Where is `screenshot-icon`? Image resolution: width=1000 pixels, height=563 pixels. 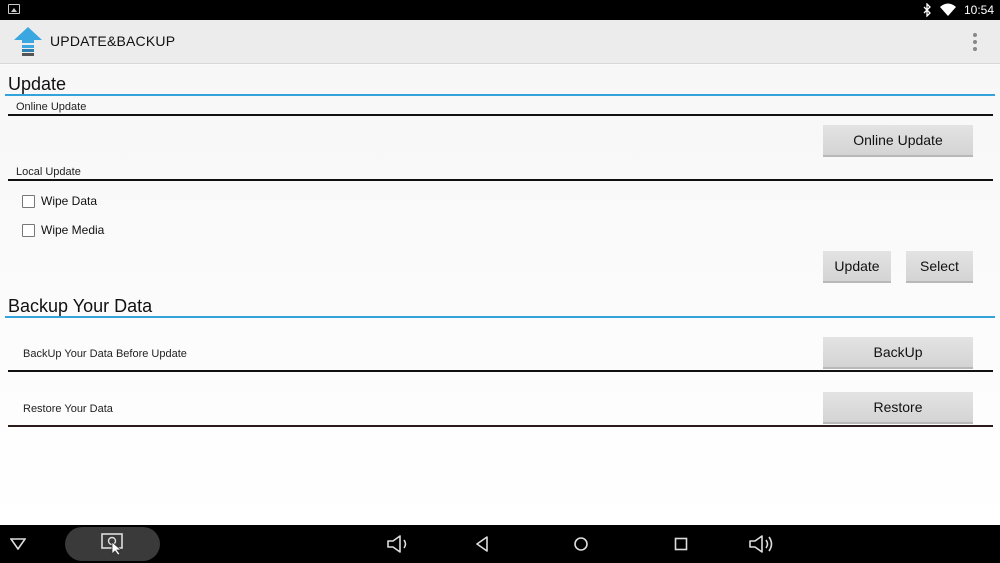 screenshot-icon is located at coordinates (113, 544).